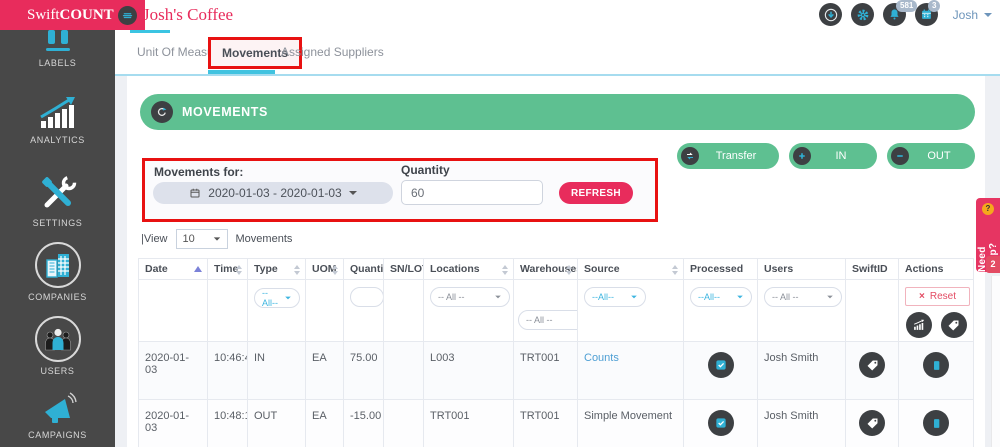 This screenshot has height=447, width=1000. What do you see at coordinates (468, 269) in the screenshot?
I see `col-locations: Locations` at bounding box center [468, 269].